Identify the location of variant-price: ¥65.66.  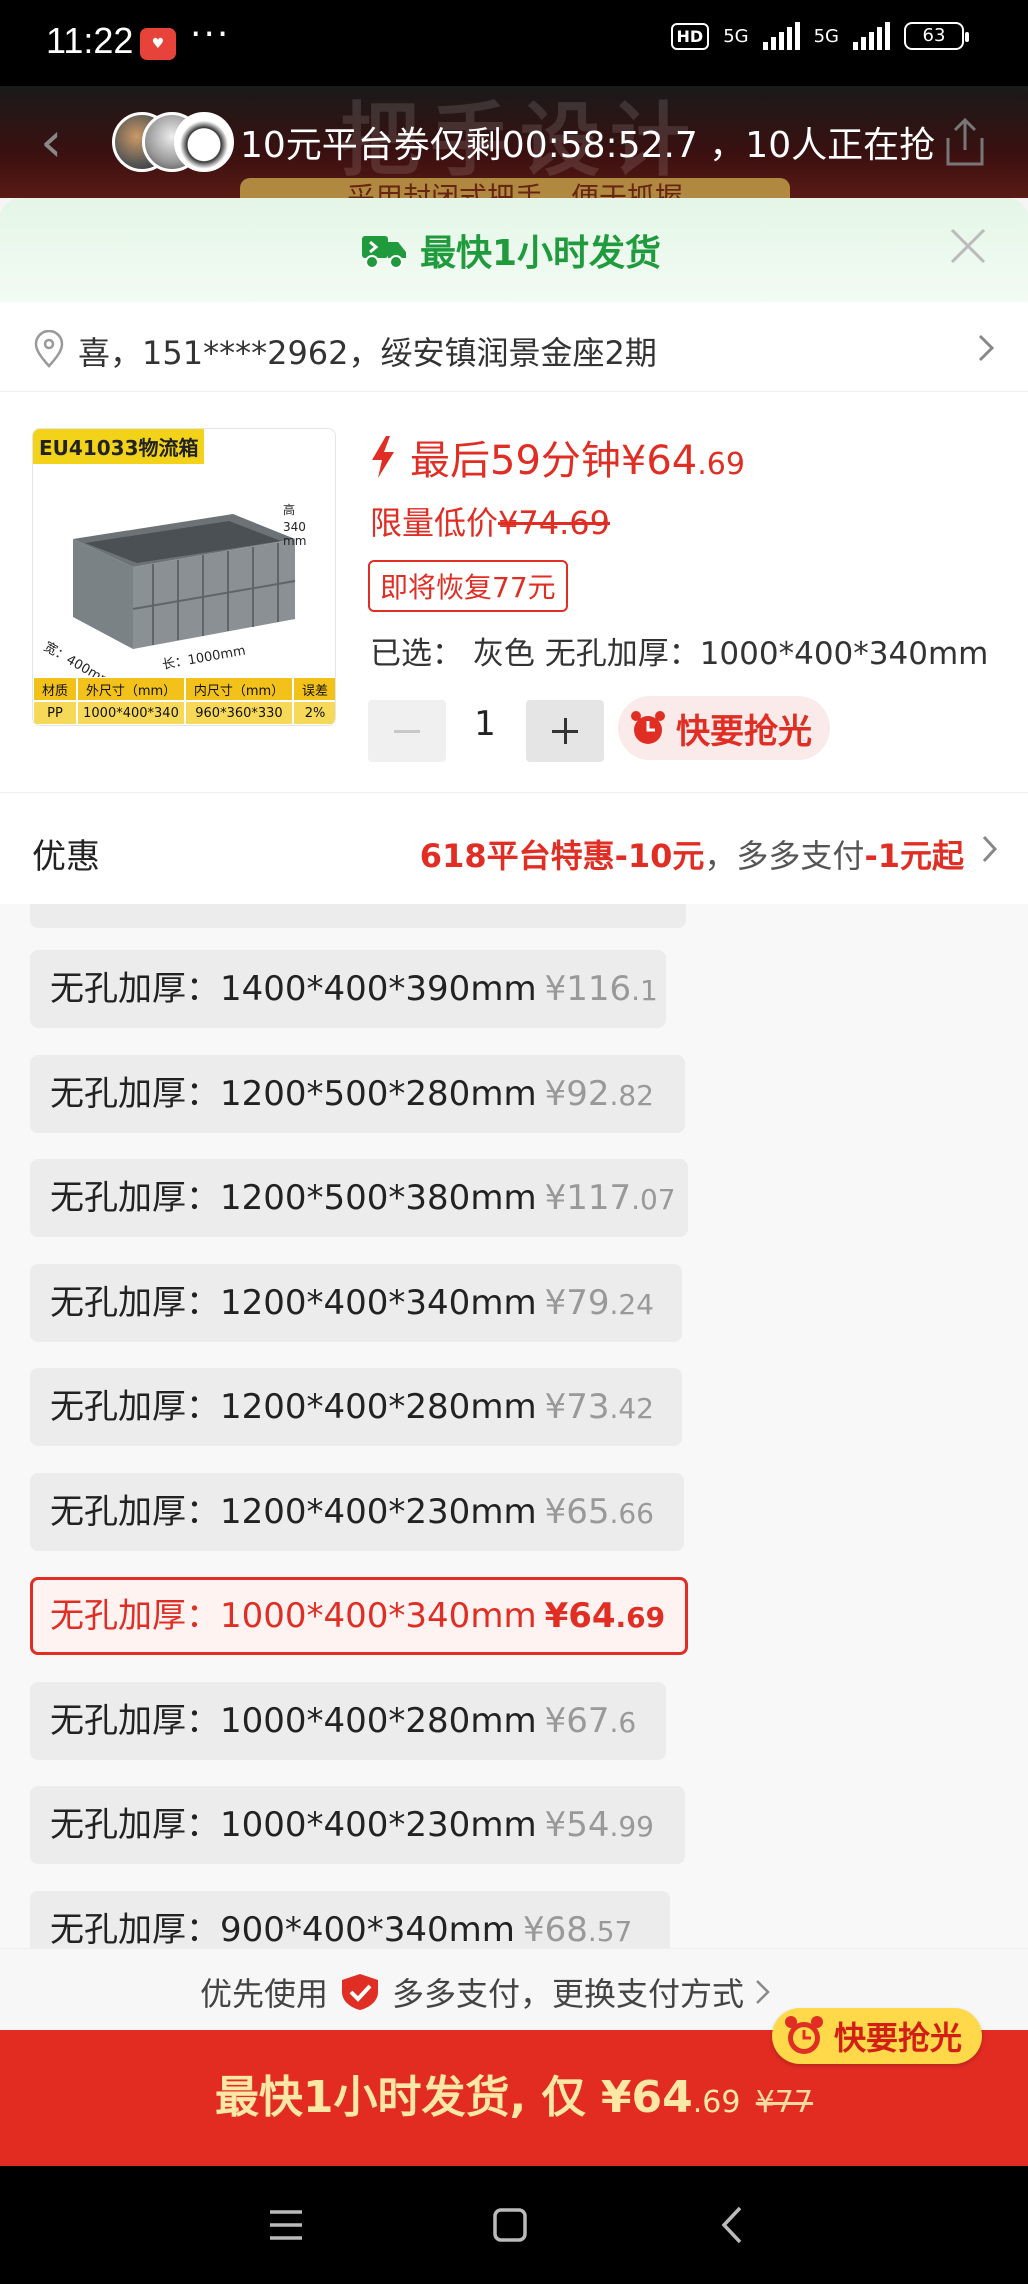
(599, 1512).